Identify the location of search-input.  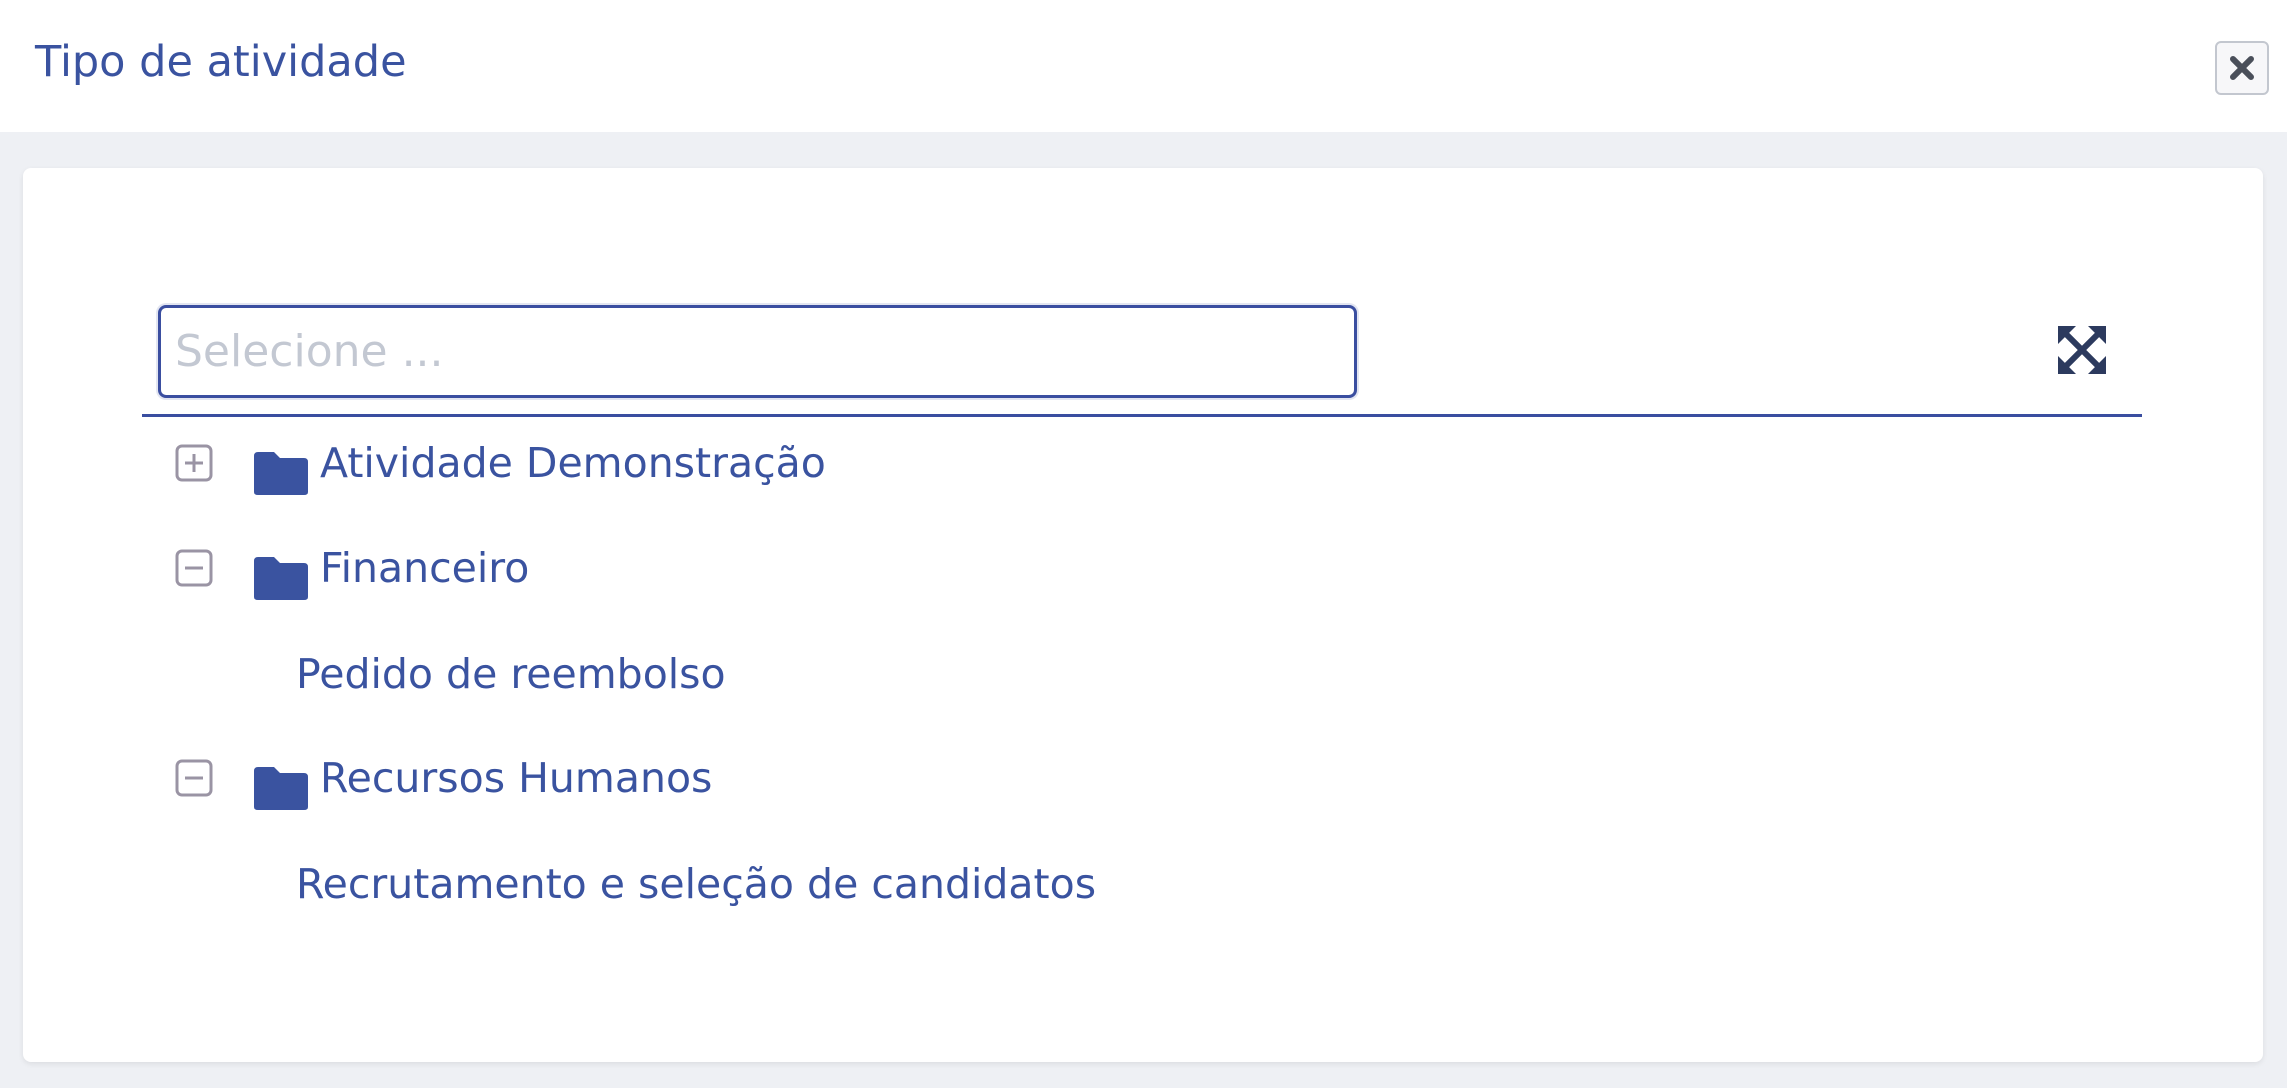
(757, 351).